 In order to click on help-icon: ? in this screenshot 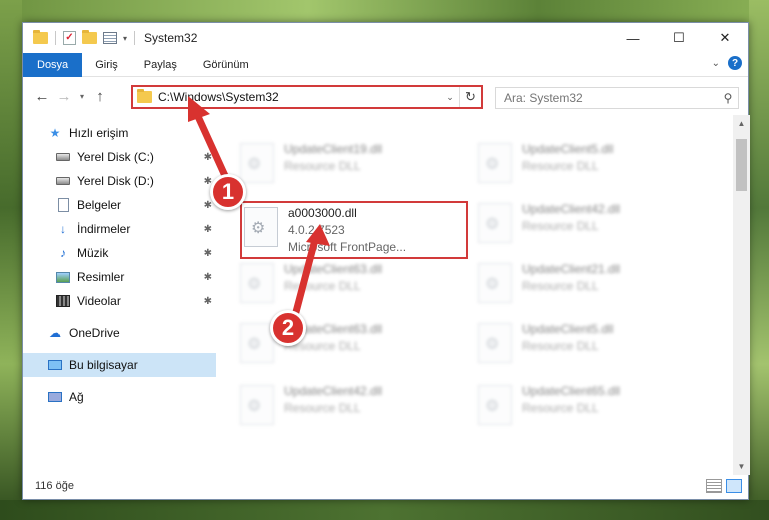, I will do `click(735, 63)`.